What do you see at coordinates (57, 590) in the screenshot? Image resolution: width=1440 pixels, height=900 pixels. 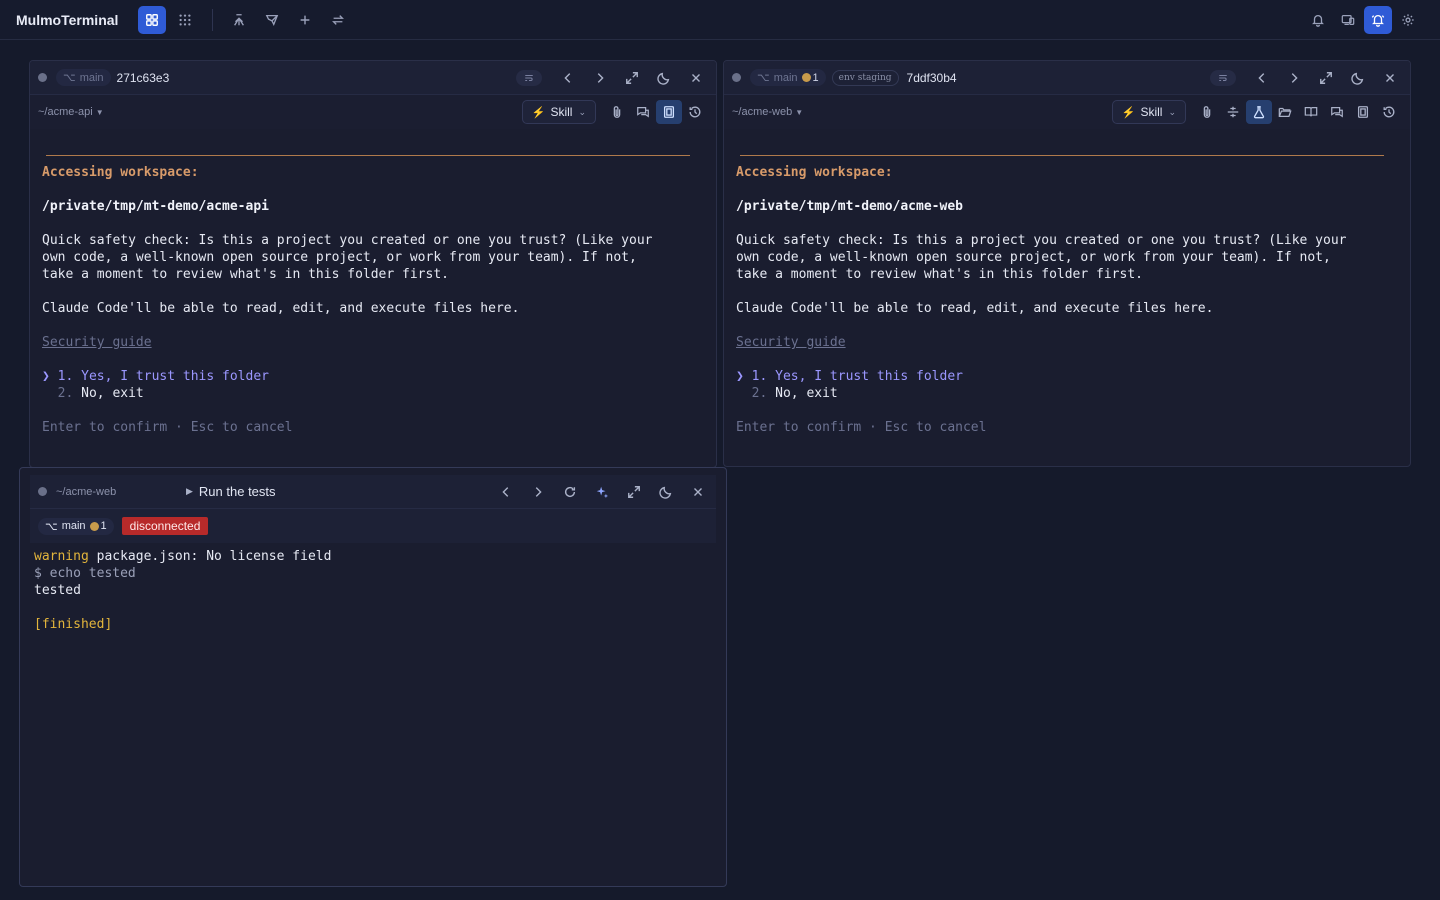 I see `result-line: tested` at bounding box center [57, 590].